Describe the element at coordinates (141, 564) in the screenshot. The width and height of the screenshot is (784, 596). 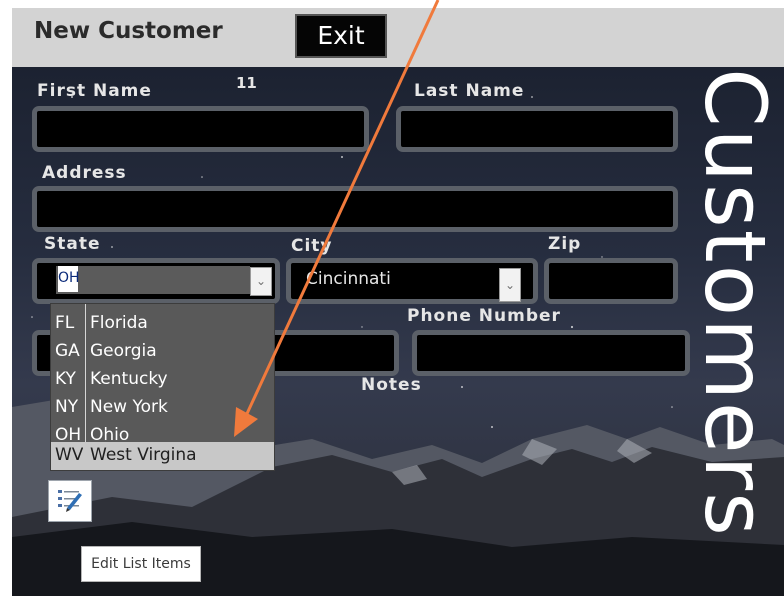
I see `edit-list-items-tooltip: Edit List Items` at that location.